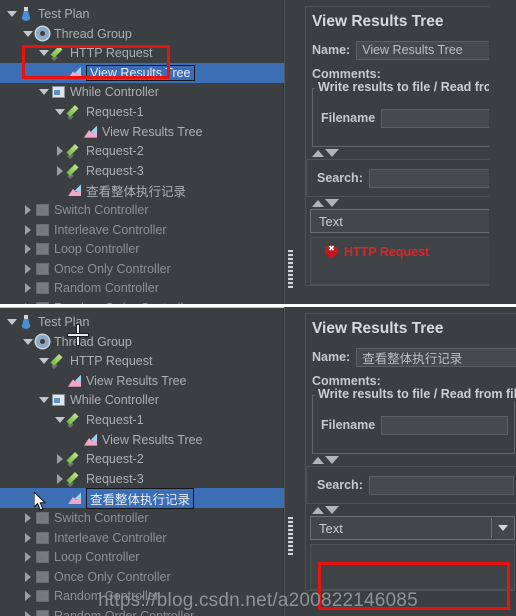 This screenshot has height=616, width=516. What do you see at coordinates (331, 528) in the screenshot?
I see `render-type-value: Text` at bounding box center [331, 528].